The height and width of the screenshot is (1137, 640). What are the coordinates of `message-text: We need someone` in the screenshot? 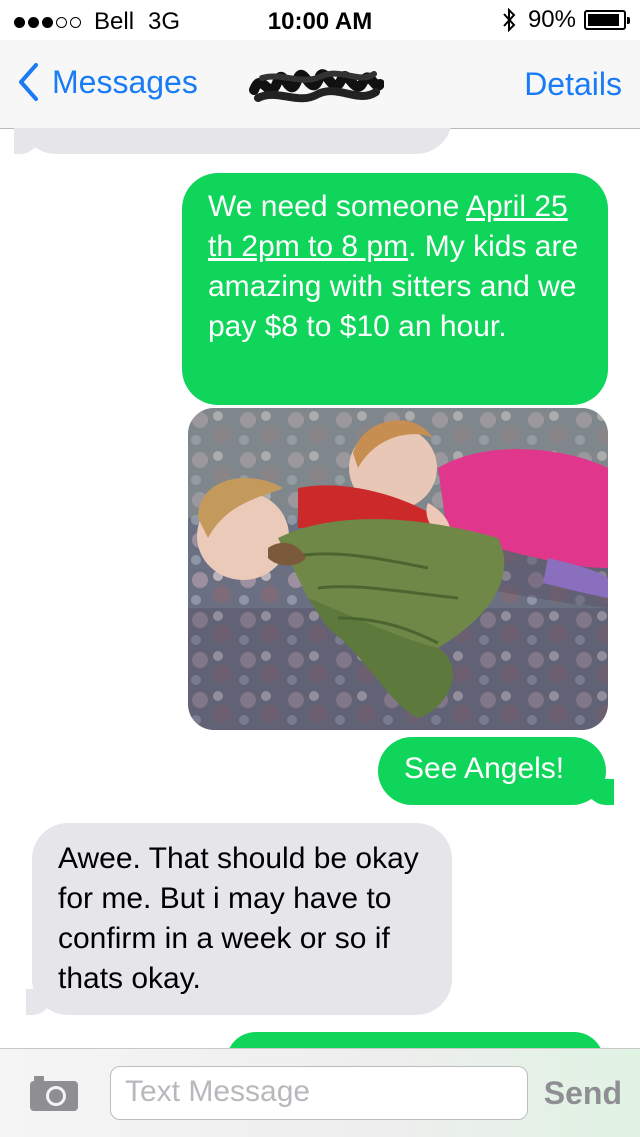 It's located at (337, 206).